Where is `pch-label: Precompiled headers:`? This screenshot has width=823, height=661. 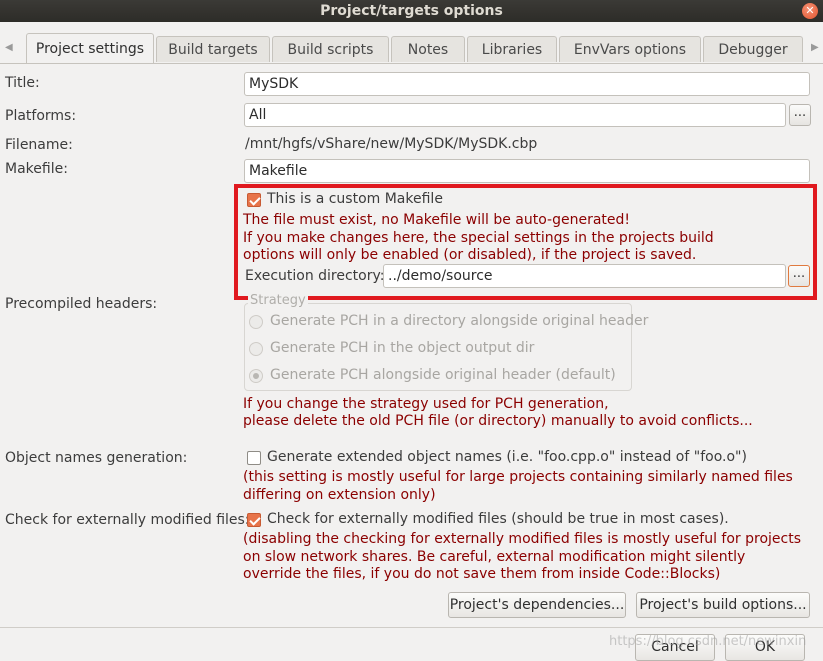 pch-label: Precompiled headers: is located at coordinates (81, 304).